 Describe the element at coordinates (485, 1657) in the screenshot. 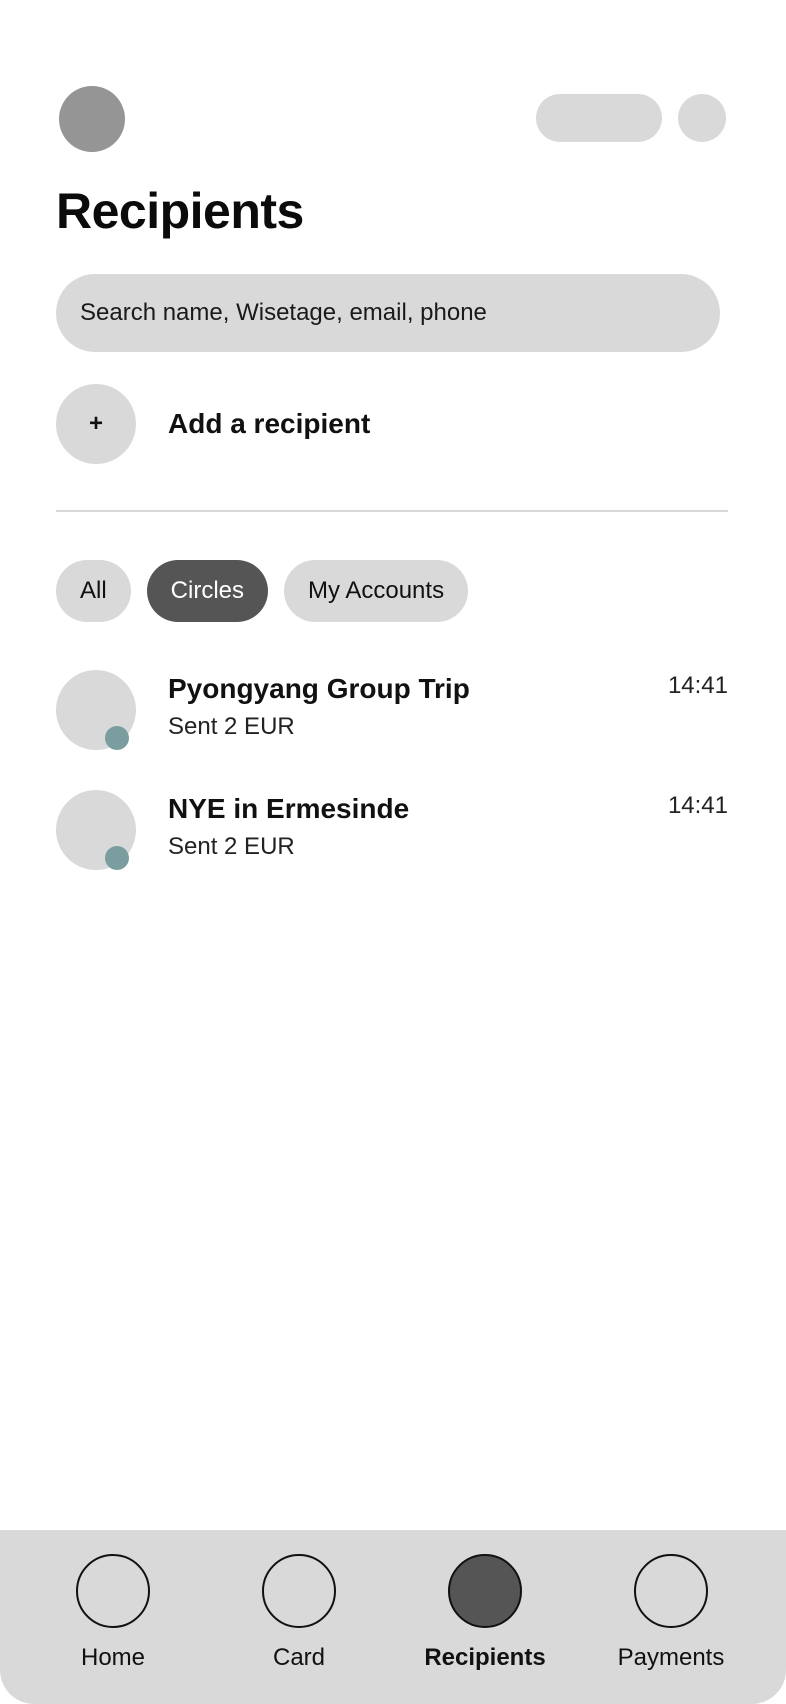

I see `nav-label-recipients: Recipients` at that location.